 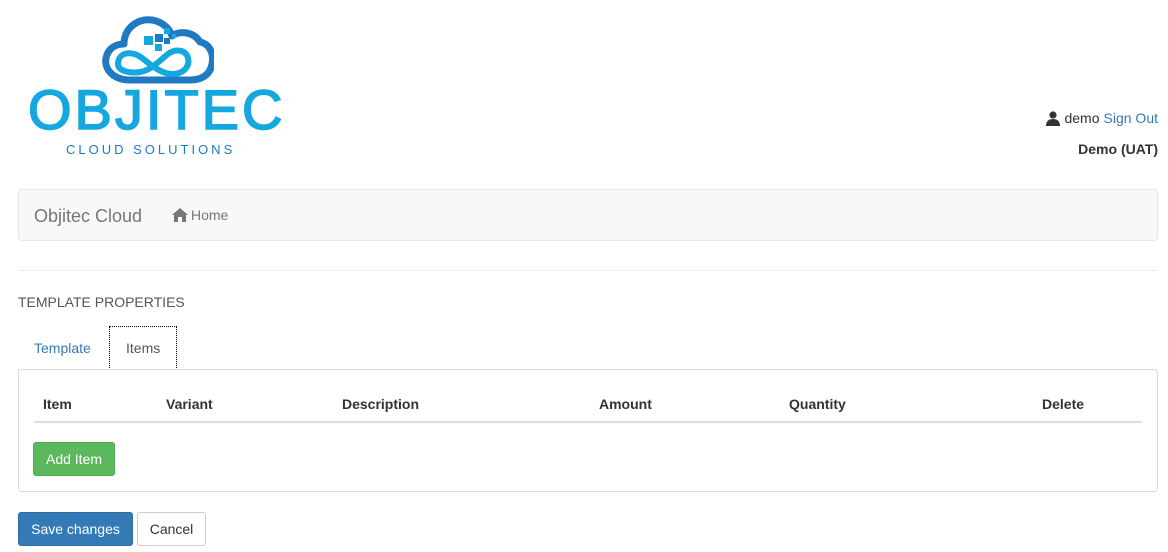 What do you see at coordinates (1131, 118) in the screenshot?
I see `sign-out-link: Sign Out` at bounding box center [1131, 118].